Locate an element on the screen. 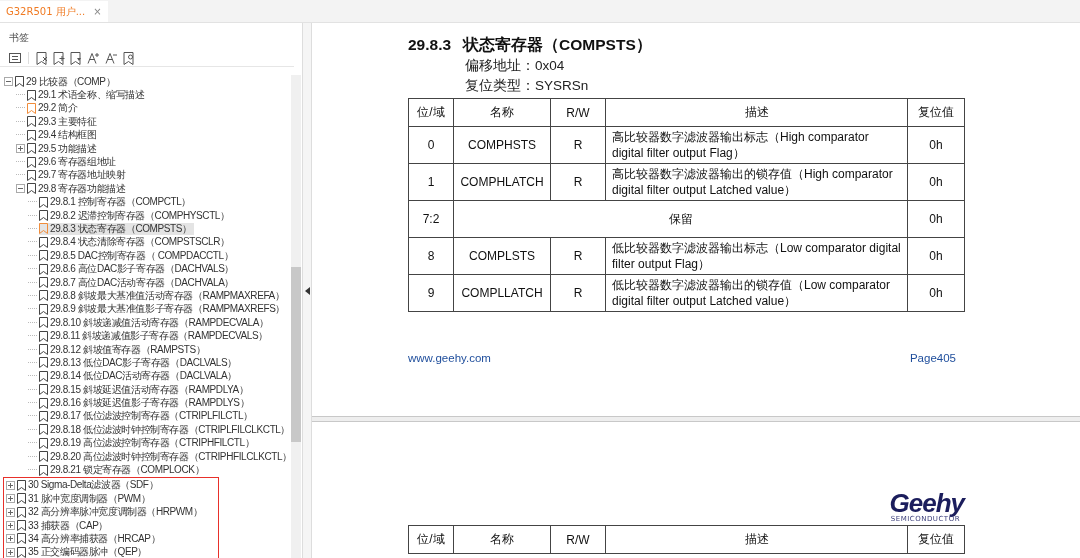 This screenshot has width=1080, height=558. bookmark-item: 29.8.21 锁定寄存器（COMPLOCK） is located at coordinates (123, 470).